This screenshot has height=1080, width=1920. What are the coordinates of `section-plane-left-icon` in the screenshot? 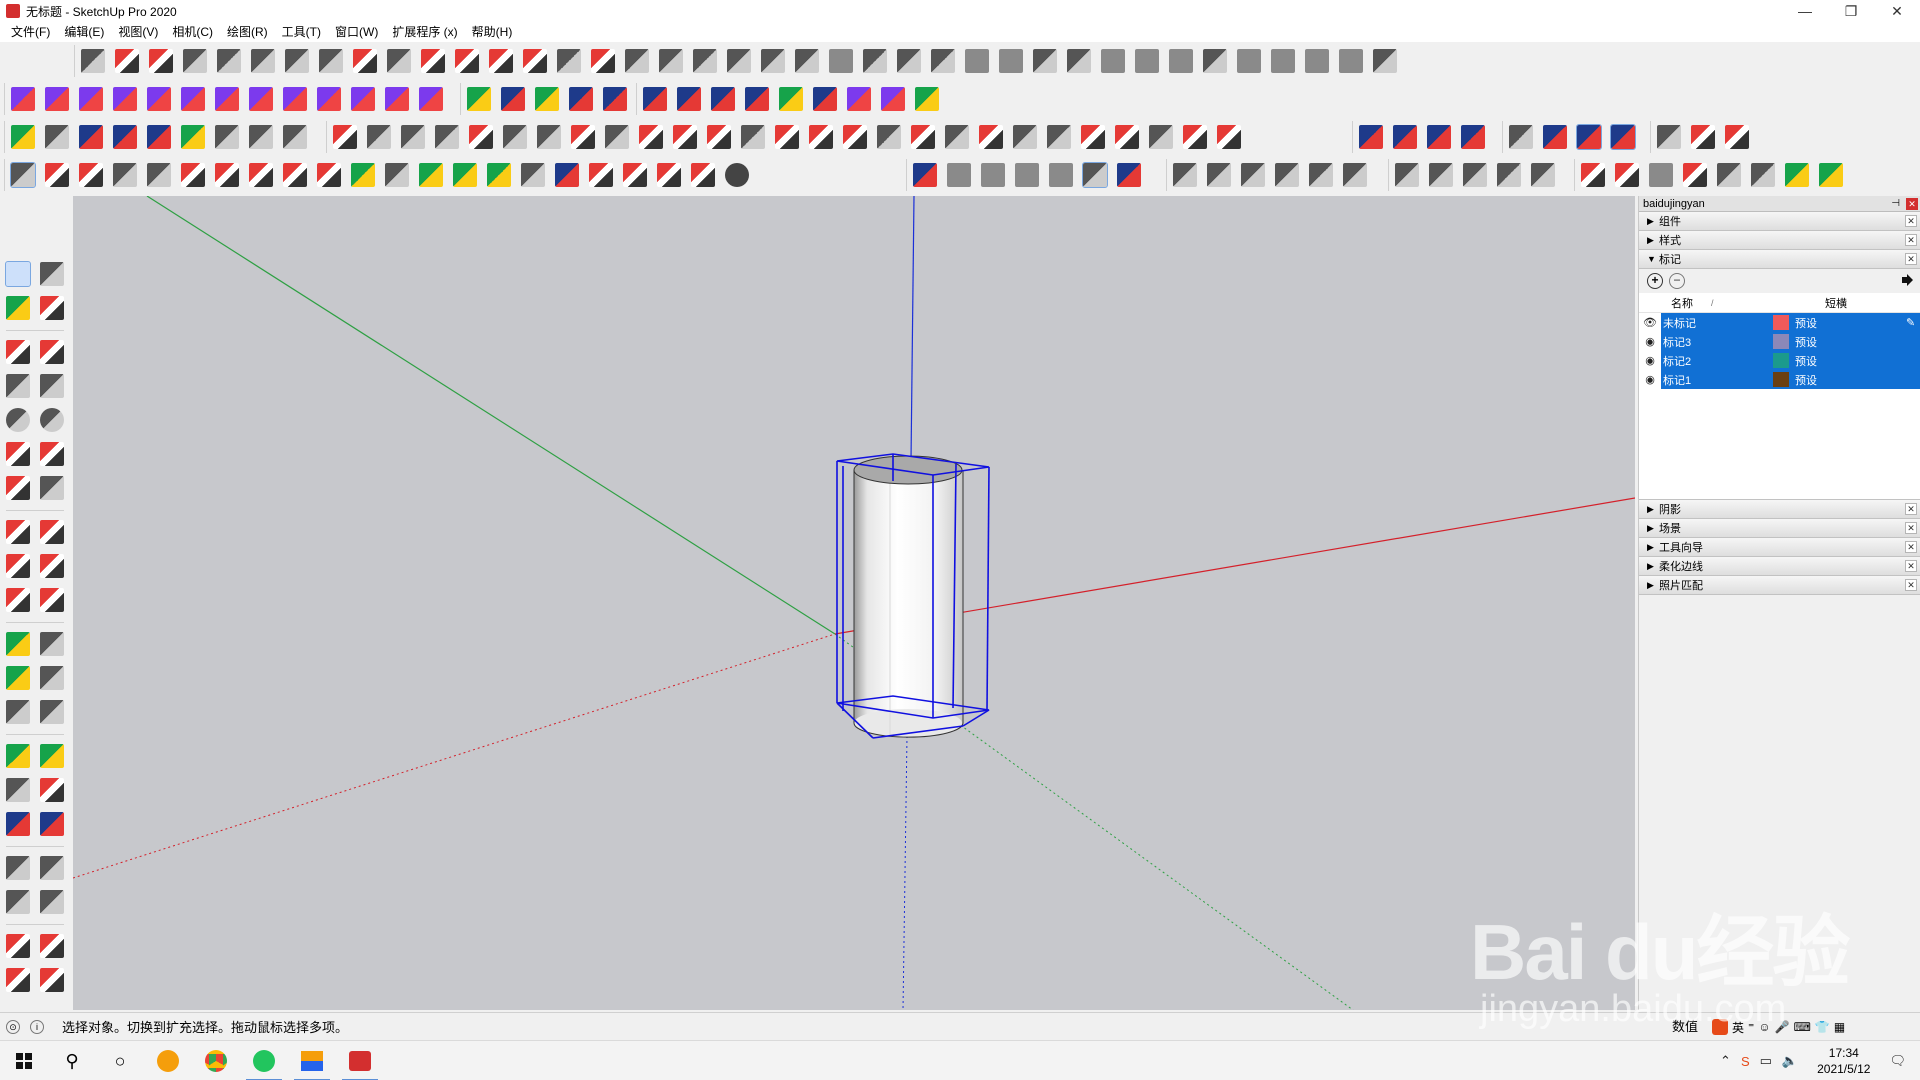 It's located at (52, 902).